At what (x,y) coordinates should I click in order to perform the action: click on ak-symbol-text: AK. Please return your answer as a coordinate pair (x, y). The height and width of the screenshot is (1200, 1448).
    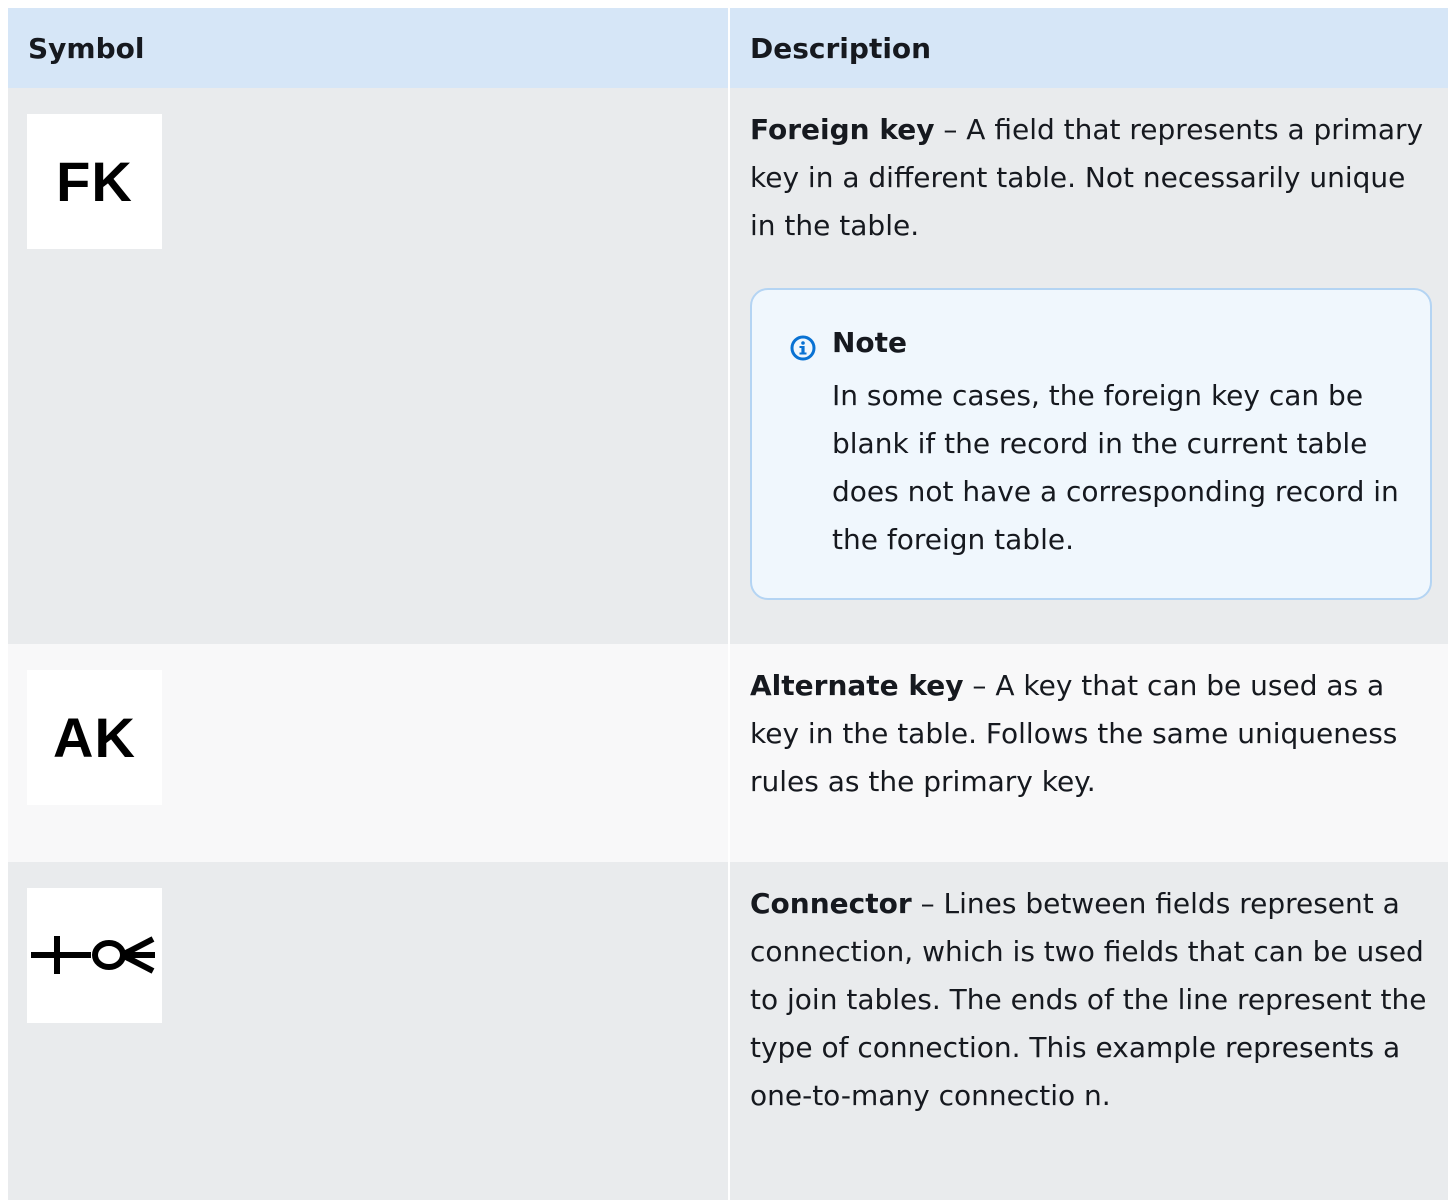
    Looking at the image, I should click on (94, 737).